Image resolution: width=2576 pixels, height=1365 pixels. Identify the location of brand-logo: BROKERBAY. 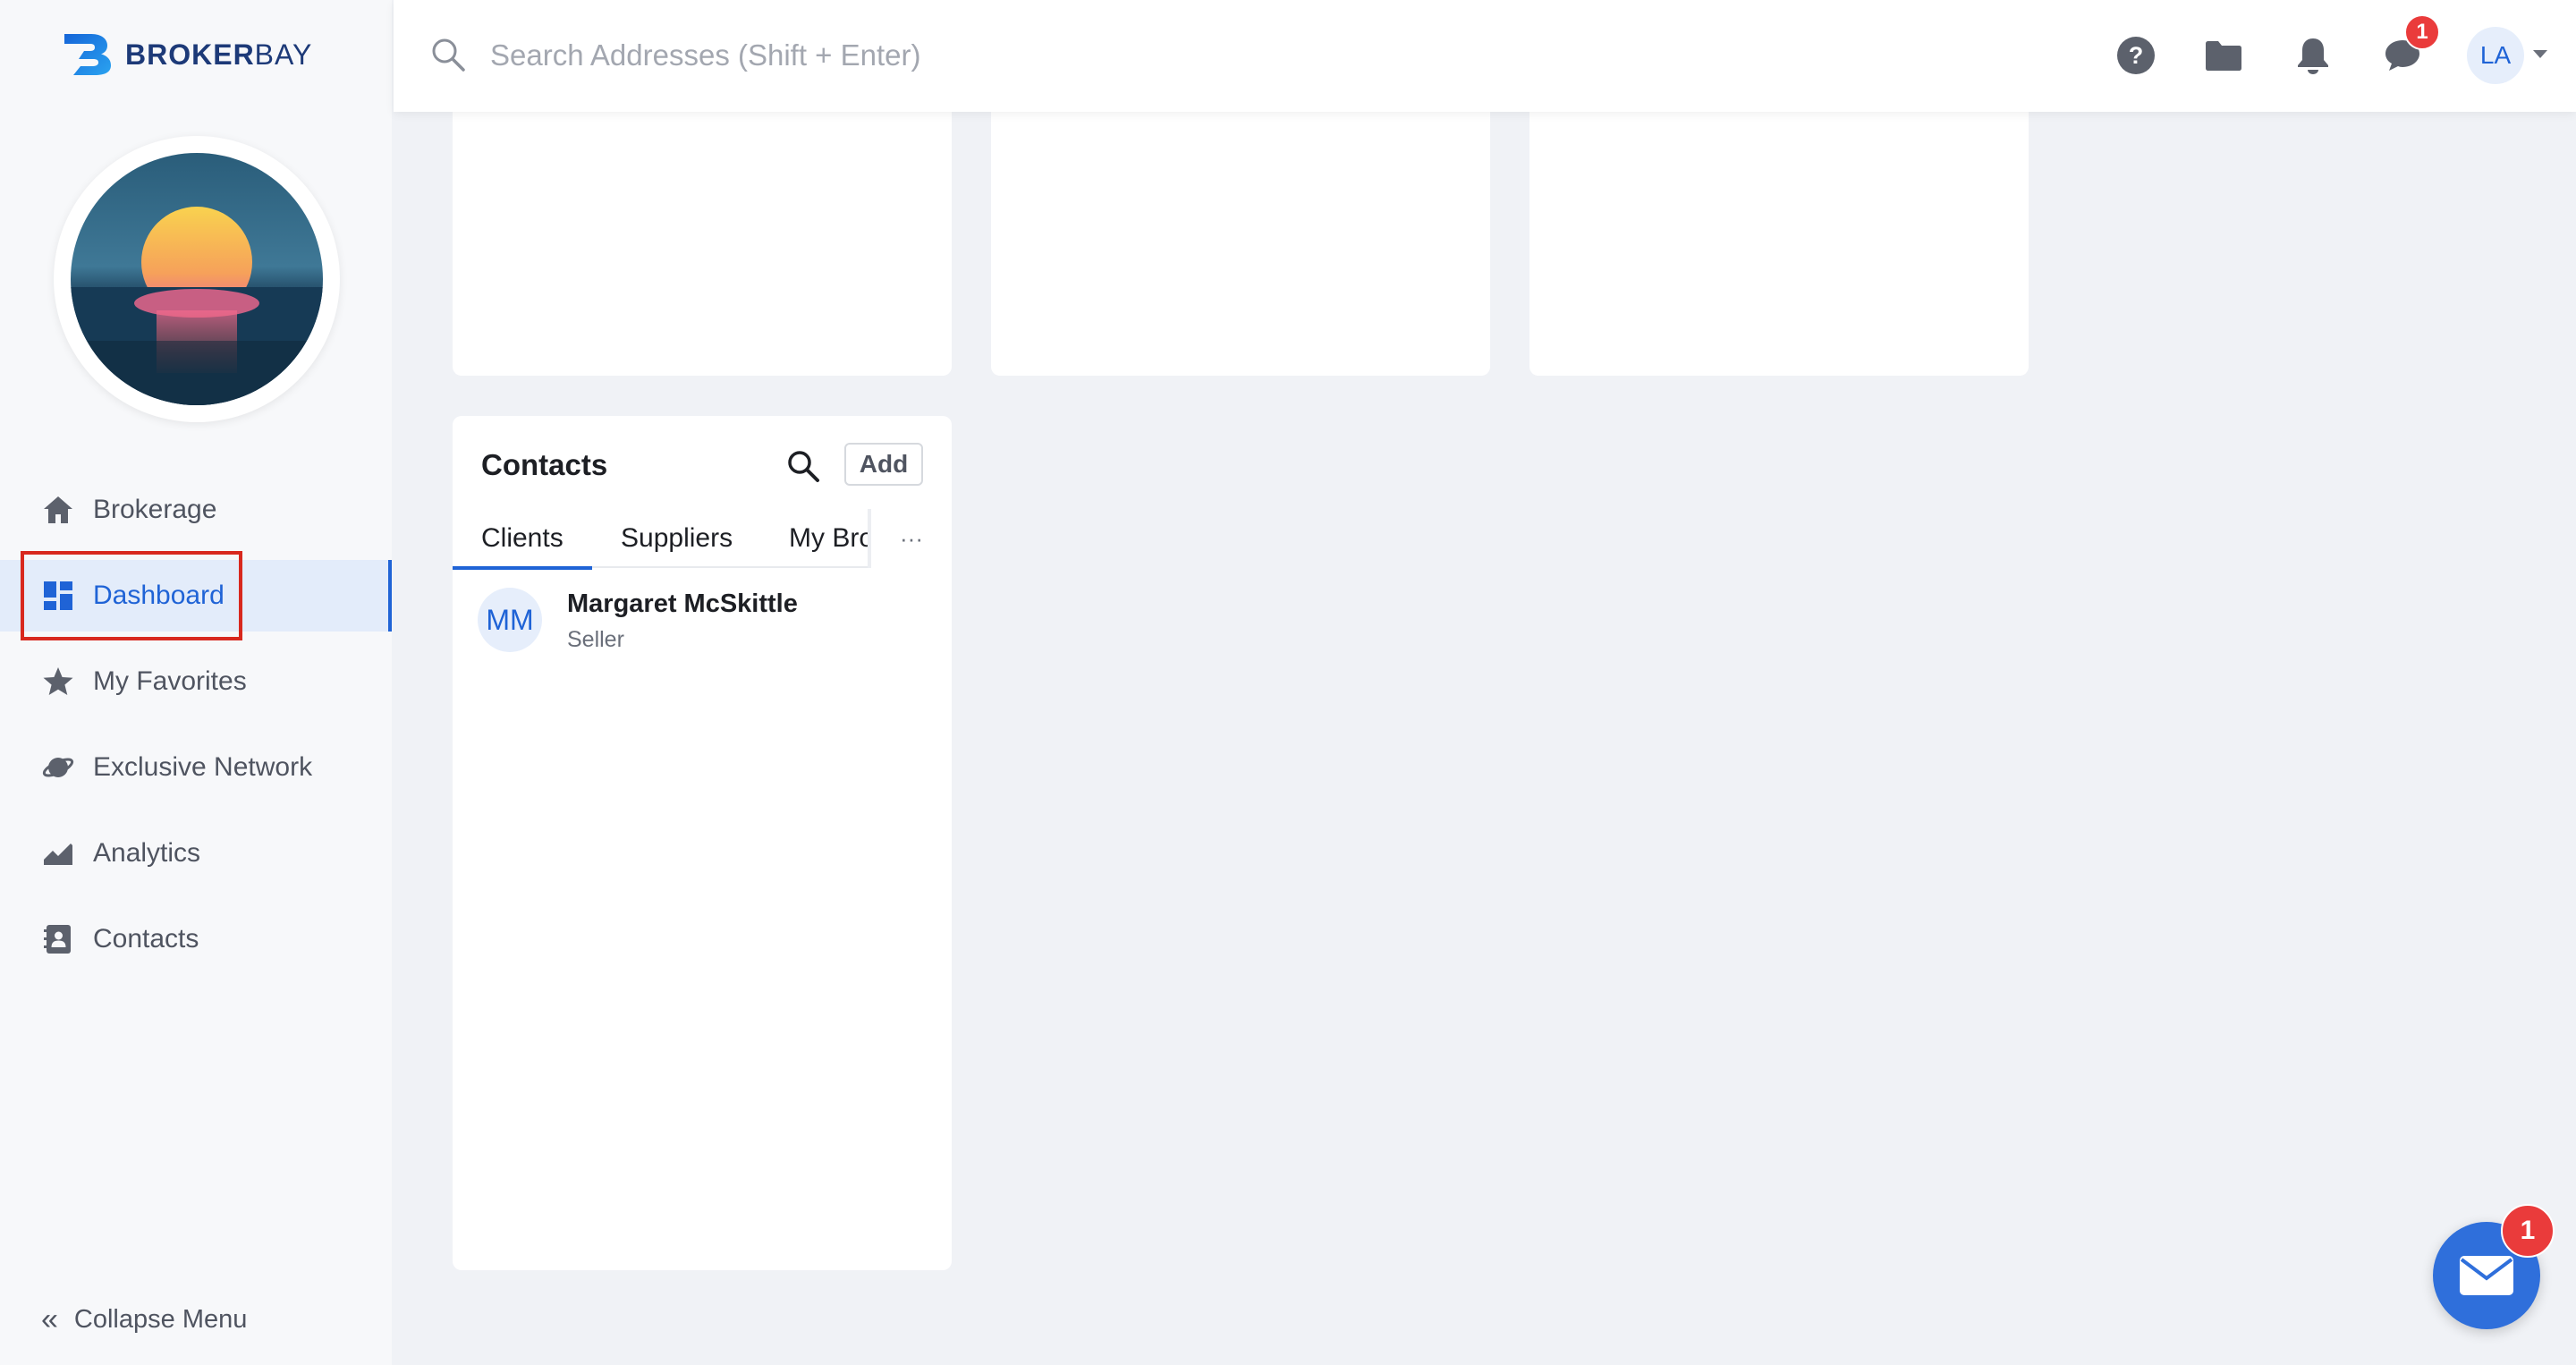
(186, 54).